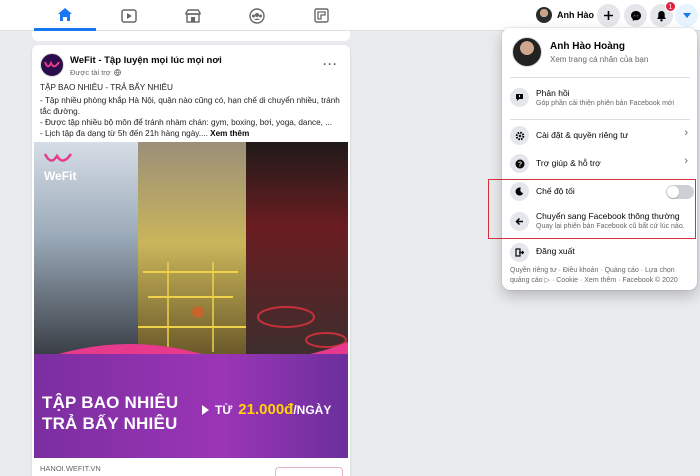  I want to click on promo-price: TỪ 21.000đ/NGÀY, so click(266, 409).